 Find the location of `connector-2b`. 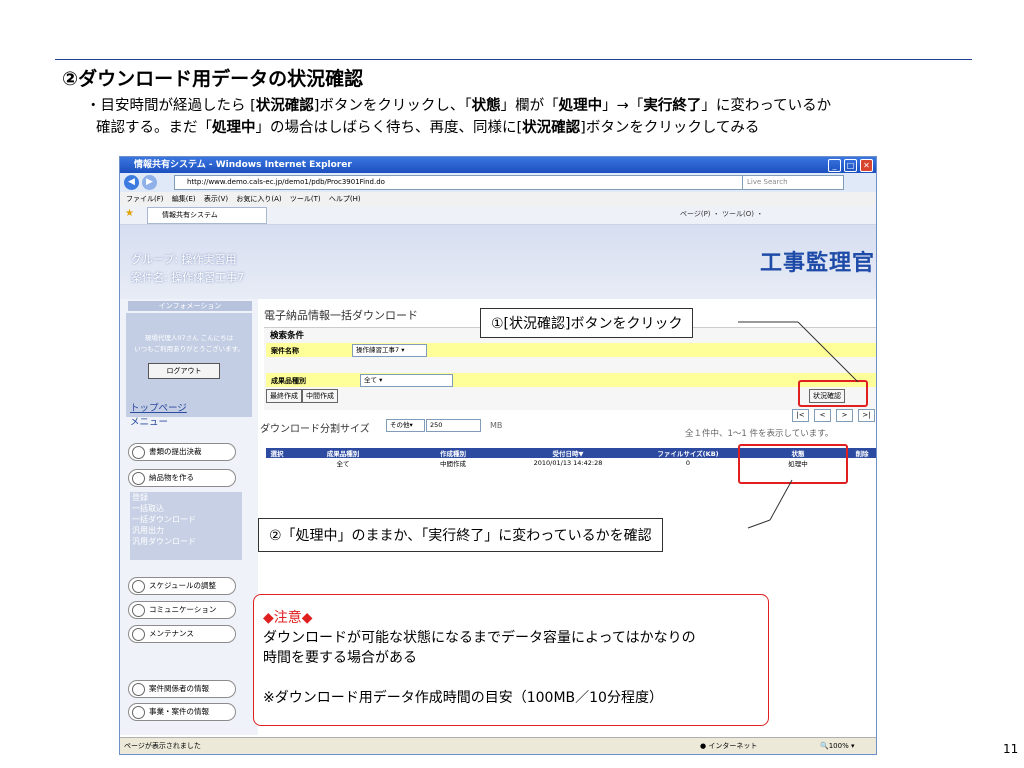

connector-2b is located at coordinates (781, 500).